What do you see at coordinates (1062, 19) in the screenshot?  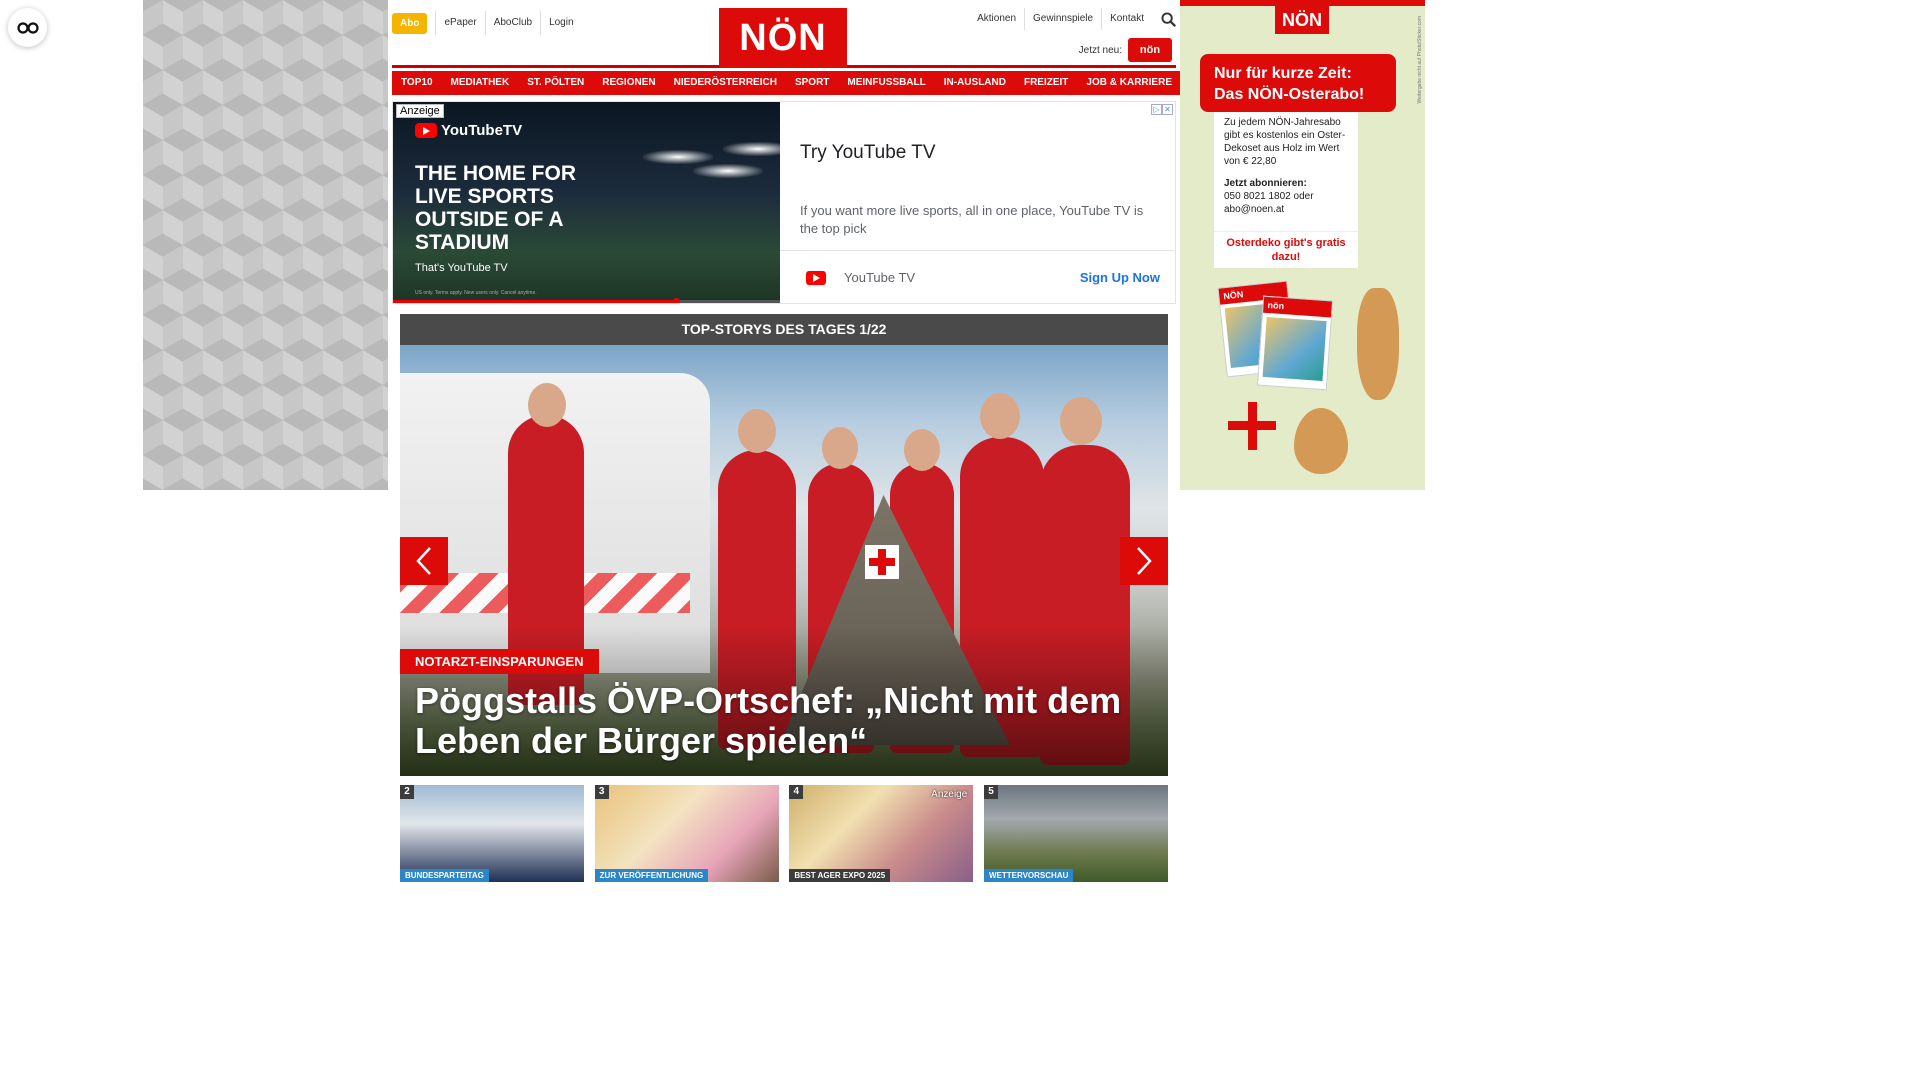 I see `gewinnspiele-link: Gewinnspiele` at bounding box center [1062, 19].